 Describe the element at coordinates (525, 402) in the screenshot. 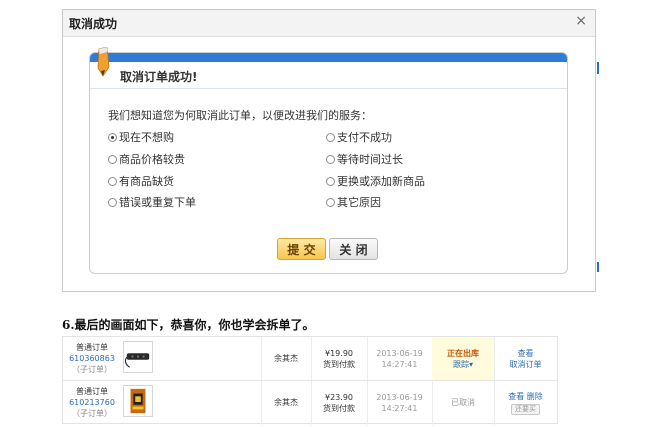

I see `actions-cell: 查看 删除 还要买` at that location.